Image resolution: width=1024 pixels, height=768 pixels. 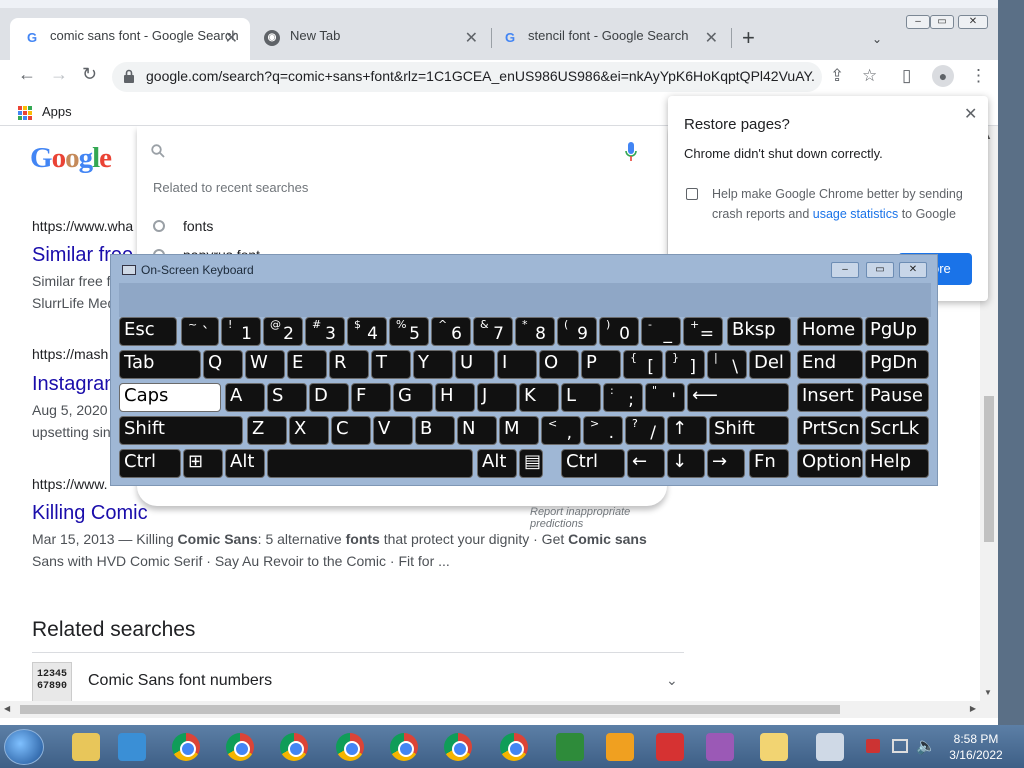 What do you see at coordinates (561, 430) in the screenshot?
I see `key-symbol: <,` at bounding box center [561, 430].